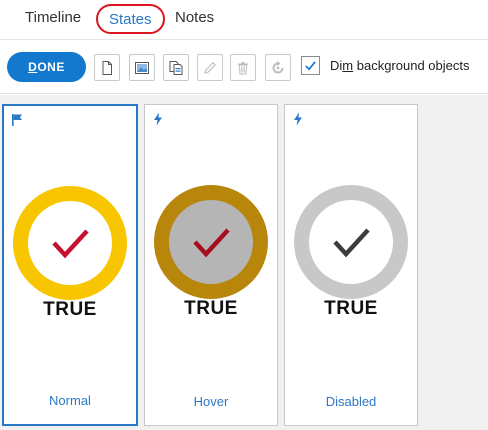  I want to click on done-button: D ONE, so click(46, 67).